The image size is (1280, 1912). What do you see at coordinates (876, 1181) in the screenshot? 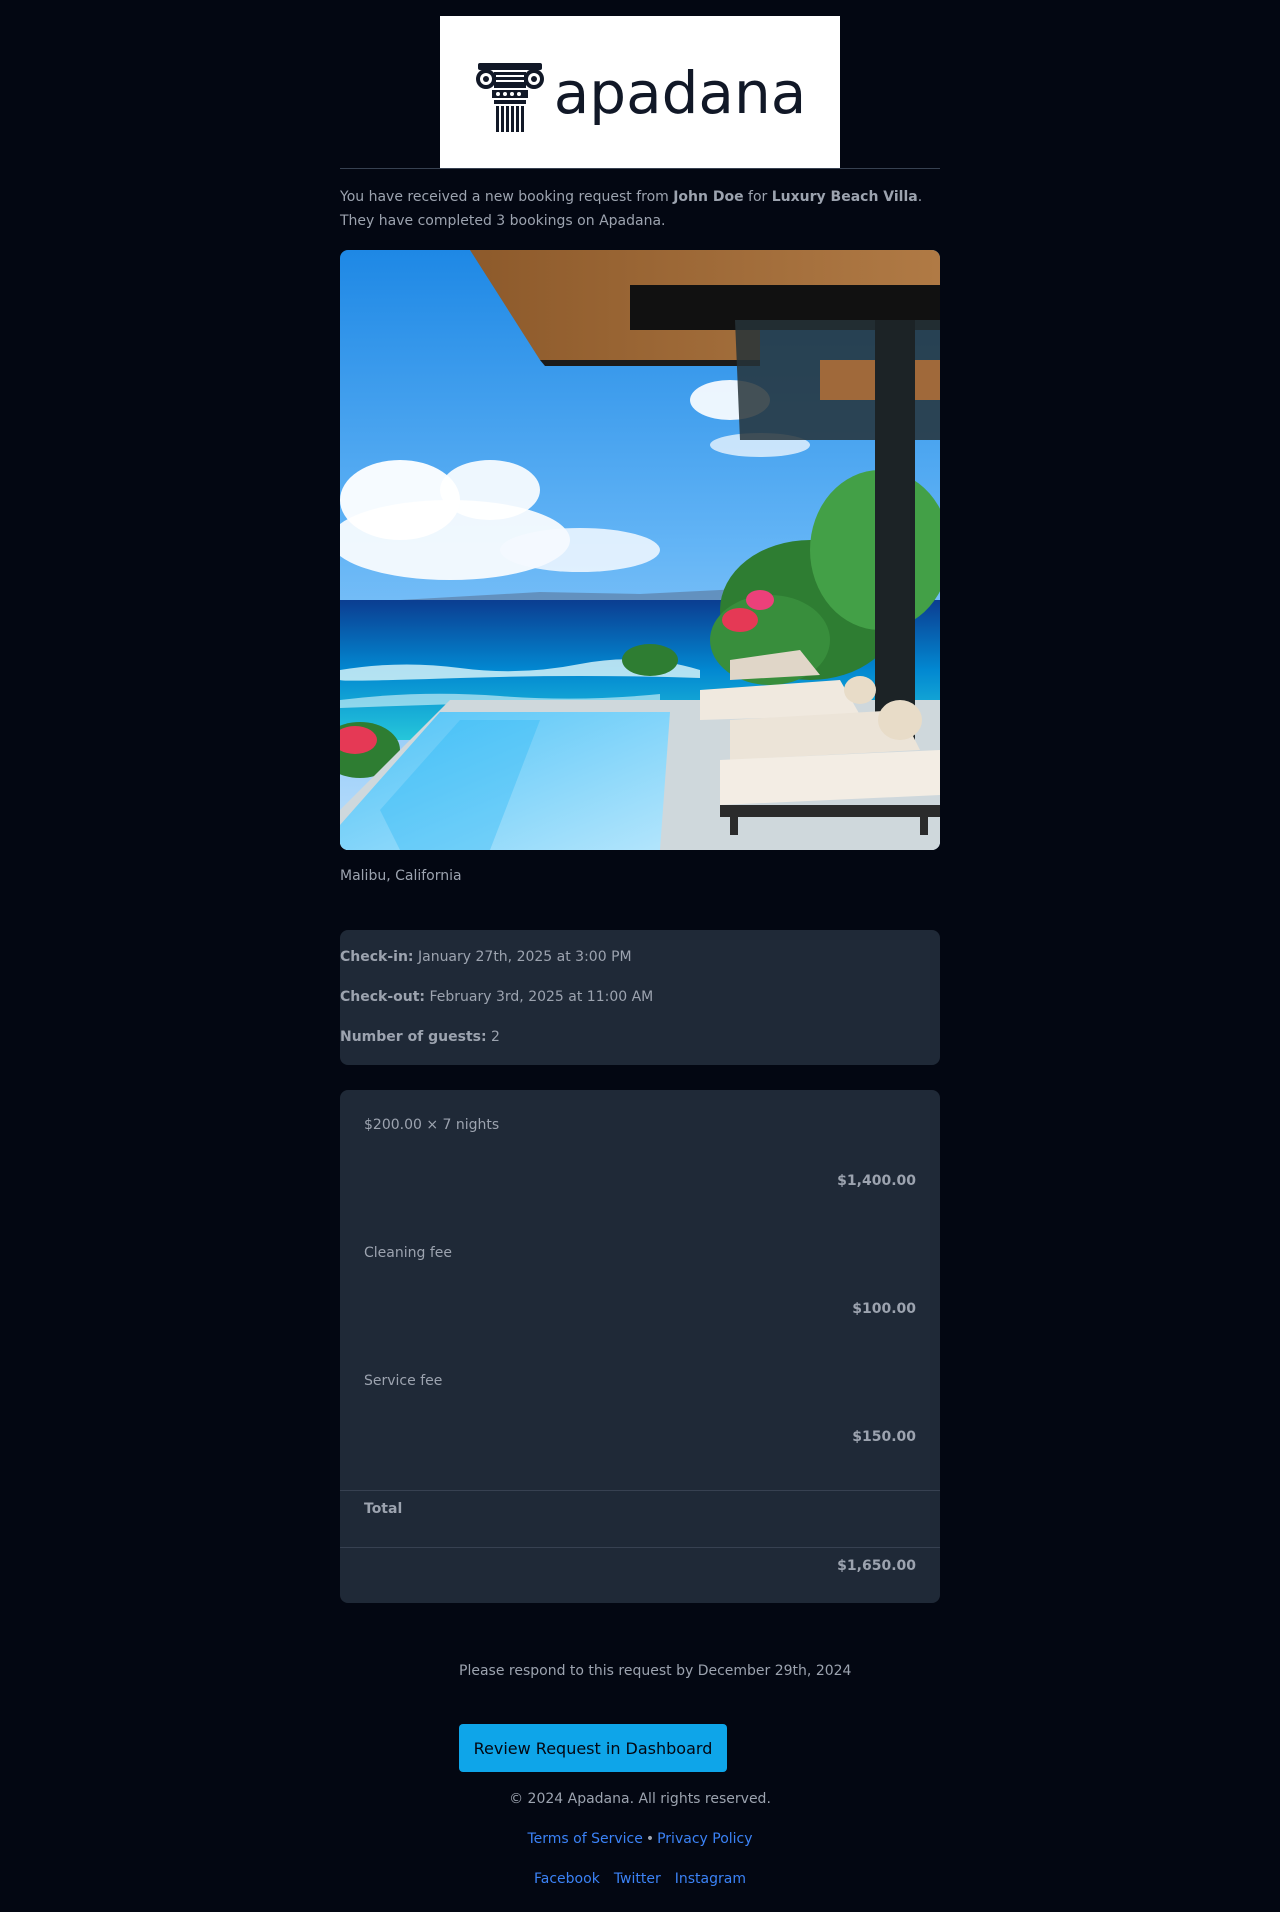
I see `nightly-rate-amount: $1,400.00` at bounding box center [876, 1181].